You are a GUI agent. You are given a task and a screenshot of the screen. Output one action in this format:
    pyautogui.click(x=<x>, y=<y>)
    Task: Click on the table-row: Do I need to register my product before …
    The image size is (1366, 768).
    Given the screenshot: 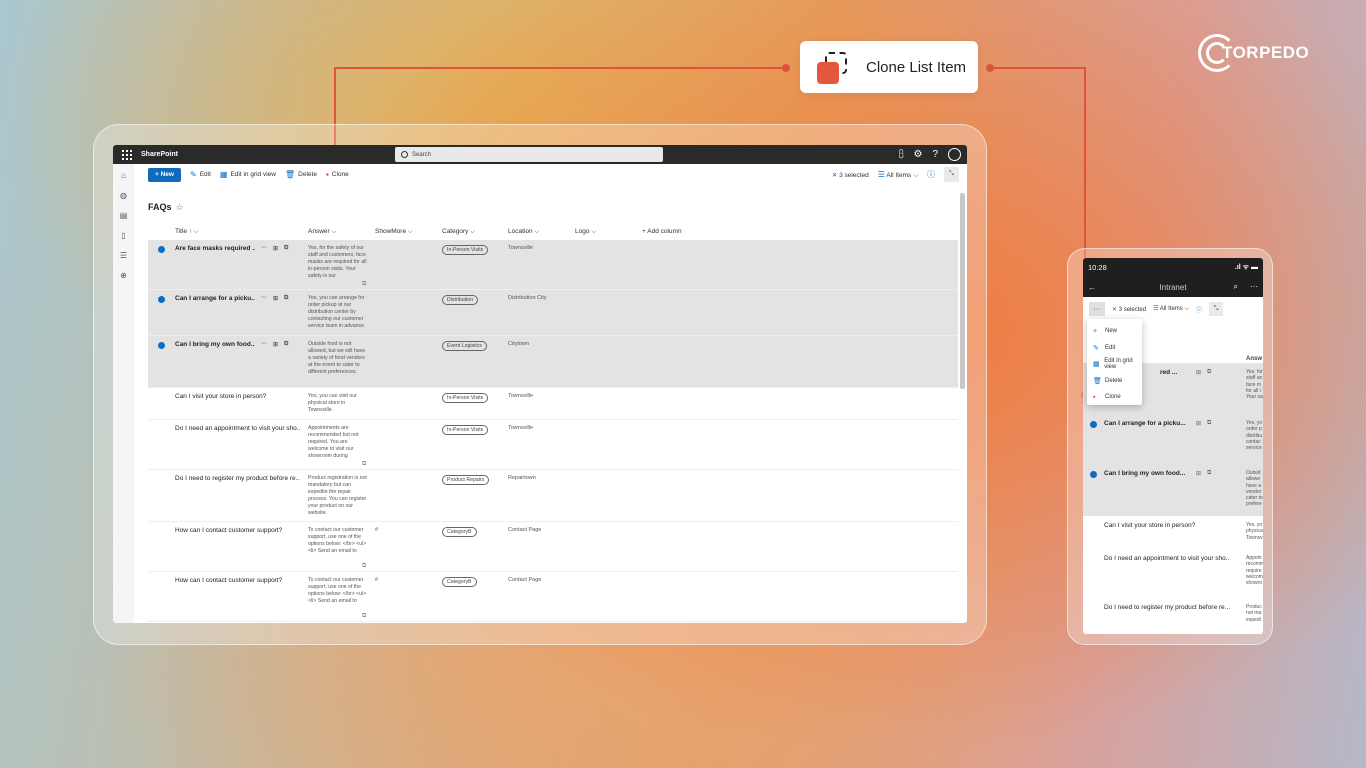 What is the action you would take?
    pyautogui.click(x=553, y=496)
    